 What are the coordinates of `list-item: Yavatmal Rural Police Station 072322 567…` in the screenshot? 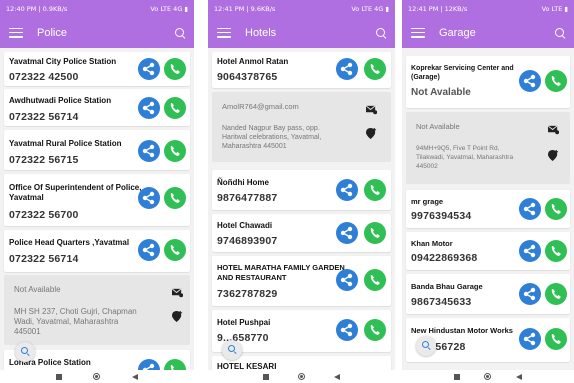 It's located at (97, 150).